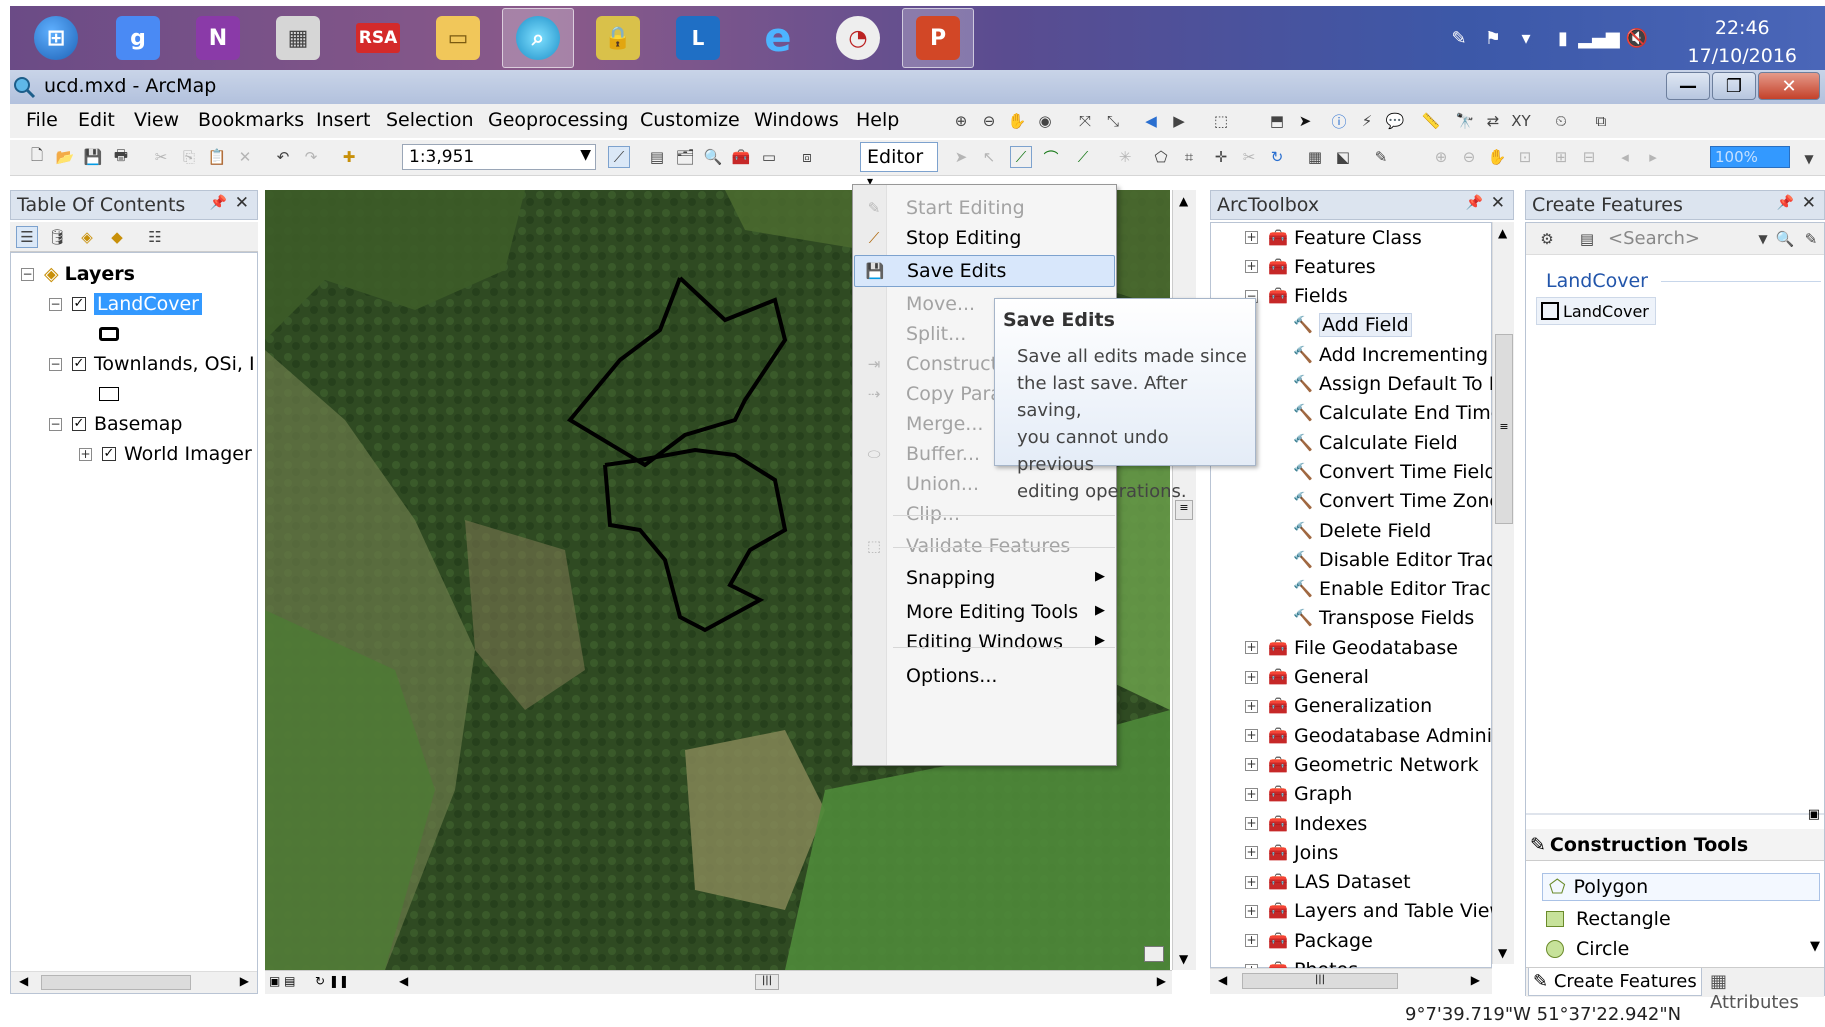 The width and height of the screenshot is (1825, 1027). What do you see at coordinates (1021, 157) in the screenshot?
I see `straight-segment-icon: ⟋` at bounding box center [1021, 157].